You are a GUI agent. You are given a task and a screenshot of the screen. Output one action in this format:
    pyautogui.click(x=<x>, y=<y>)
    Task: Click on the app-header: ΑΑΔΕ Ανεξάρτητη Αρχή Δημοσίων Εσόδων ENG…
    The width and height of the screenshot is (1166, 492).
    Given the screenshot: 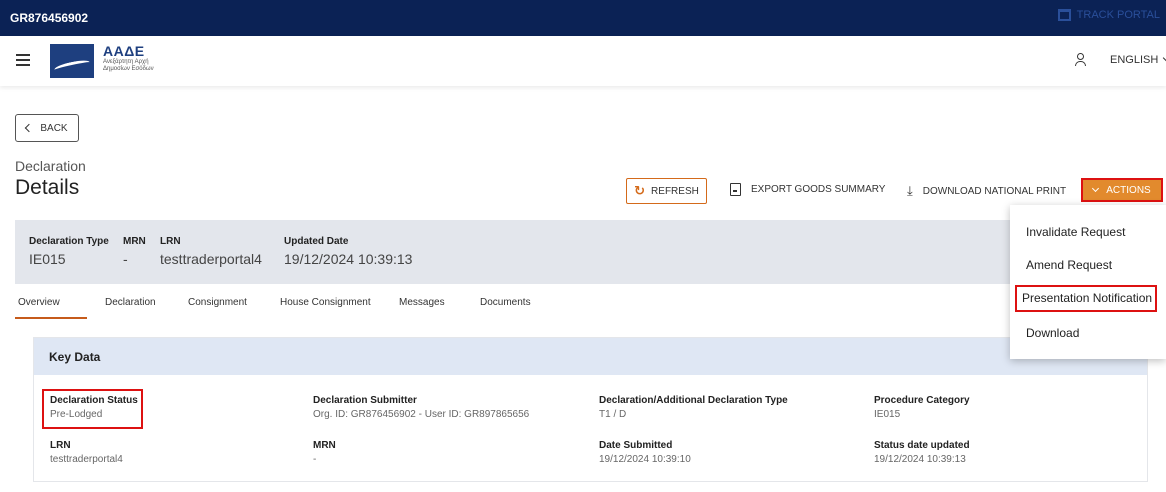 What is the action you would take?
    pyautogui.click(x=583, y=61)
    